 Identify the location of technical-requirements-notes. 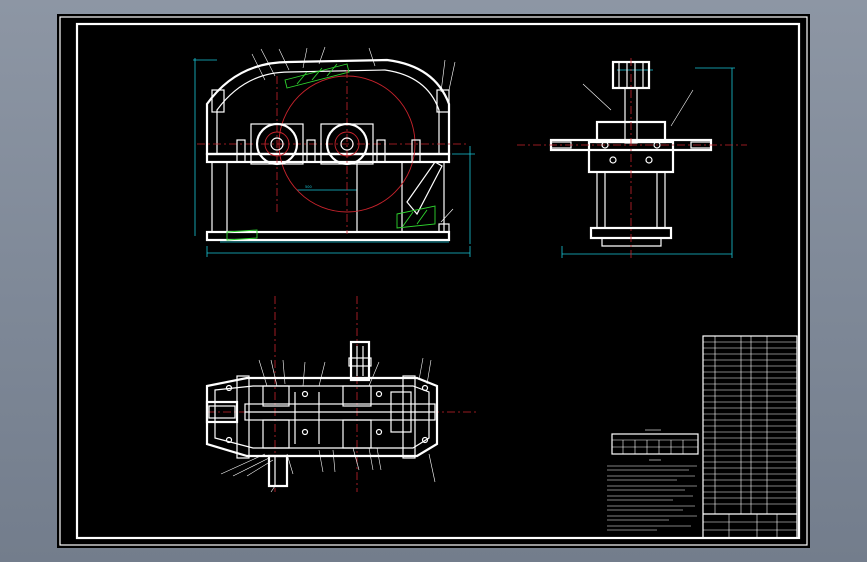
(652, 495).